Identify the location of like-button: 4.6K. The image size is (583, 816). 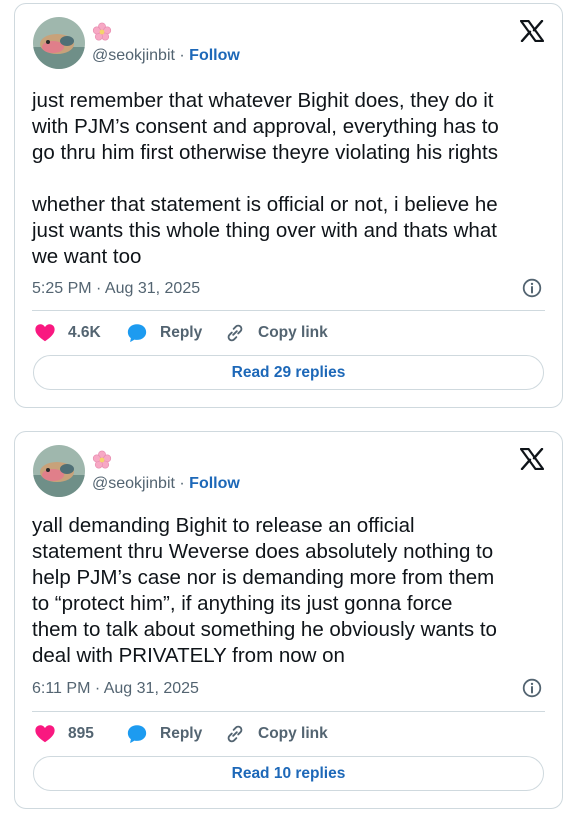
(80, 333).